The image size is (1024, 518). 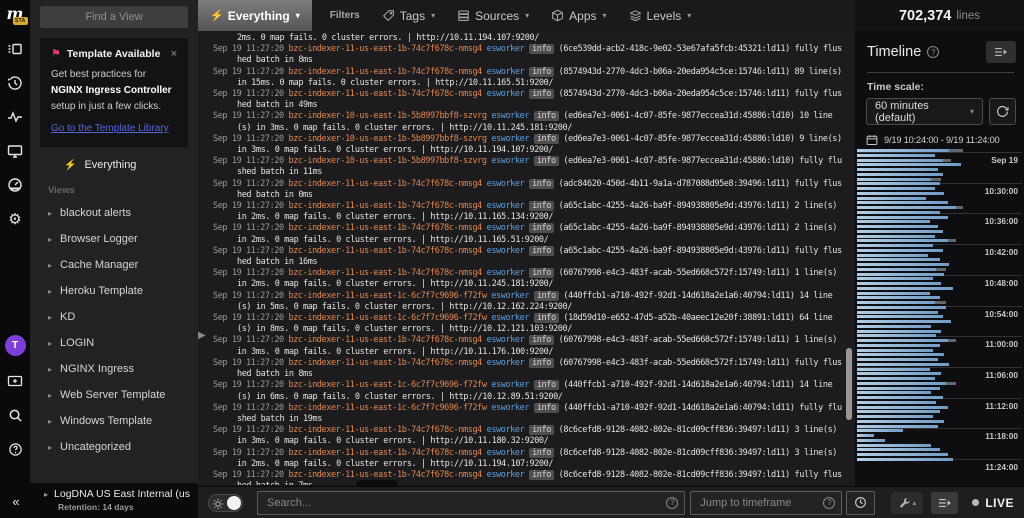 I want to click on graphs-icon, so click(x=15, y=117).